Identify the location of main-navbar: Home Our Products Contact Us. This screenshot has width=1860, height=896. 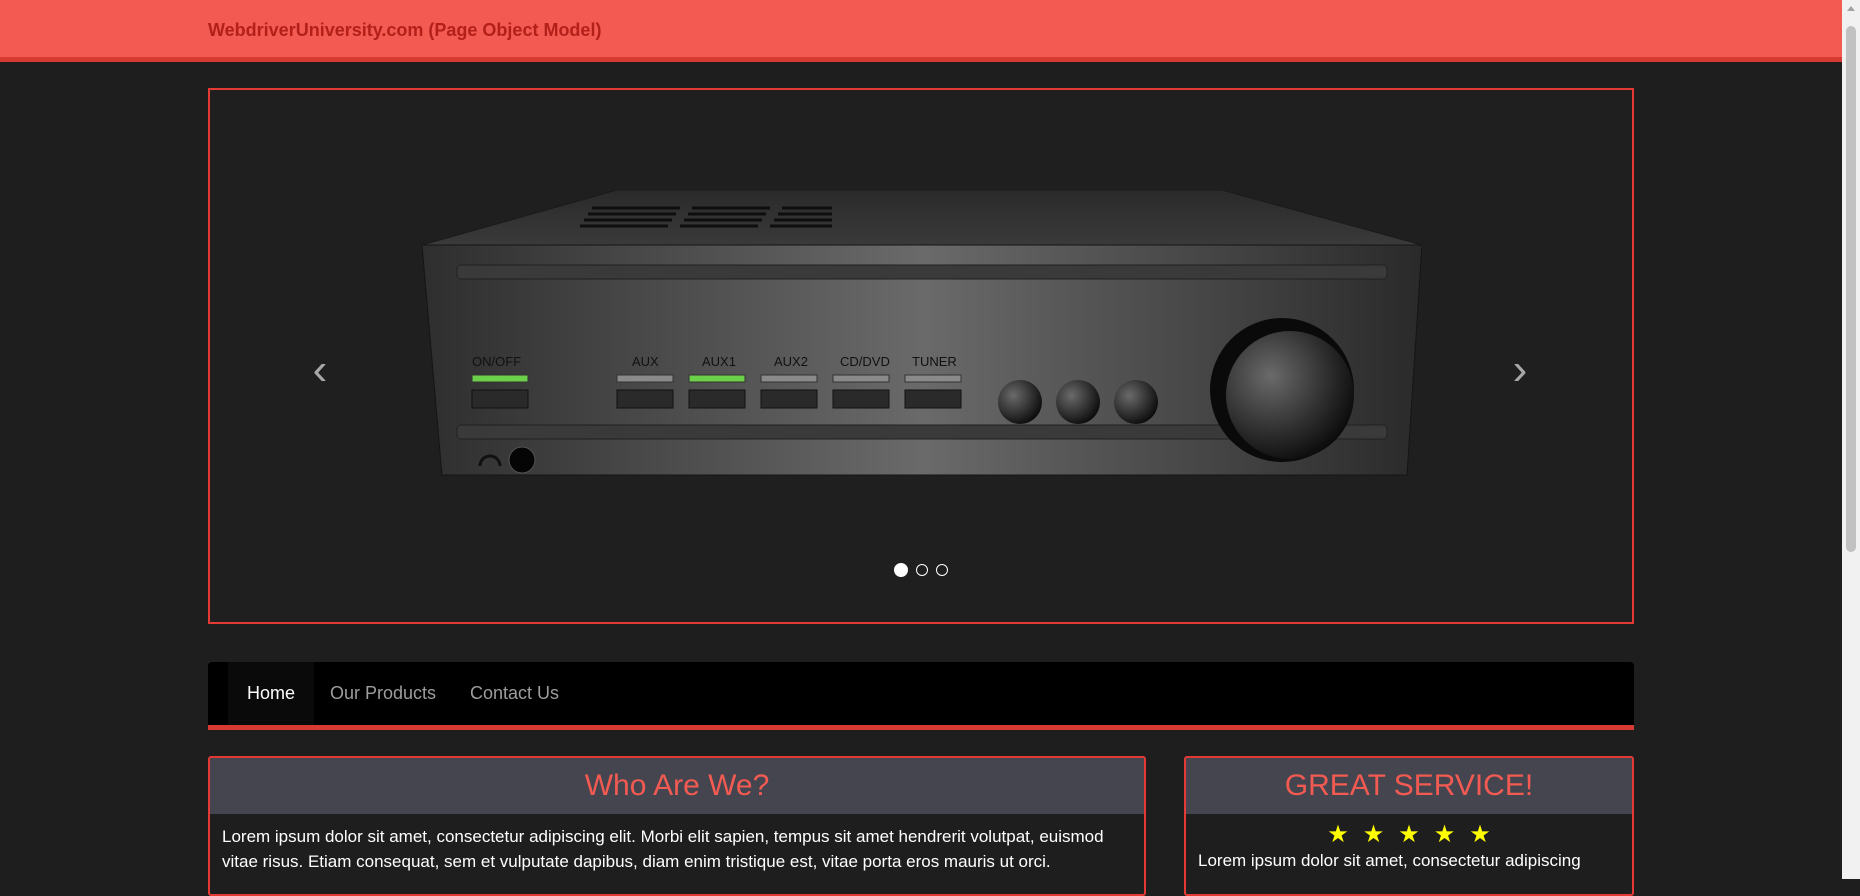
(921, 696).